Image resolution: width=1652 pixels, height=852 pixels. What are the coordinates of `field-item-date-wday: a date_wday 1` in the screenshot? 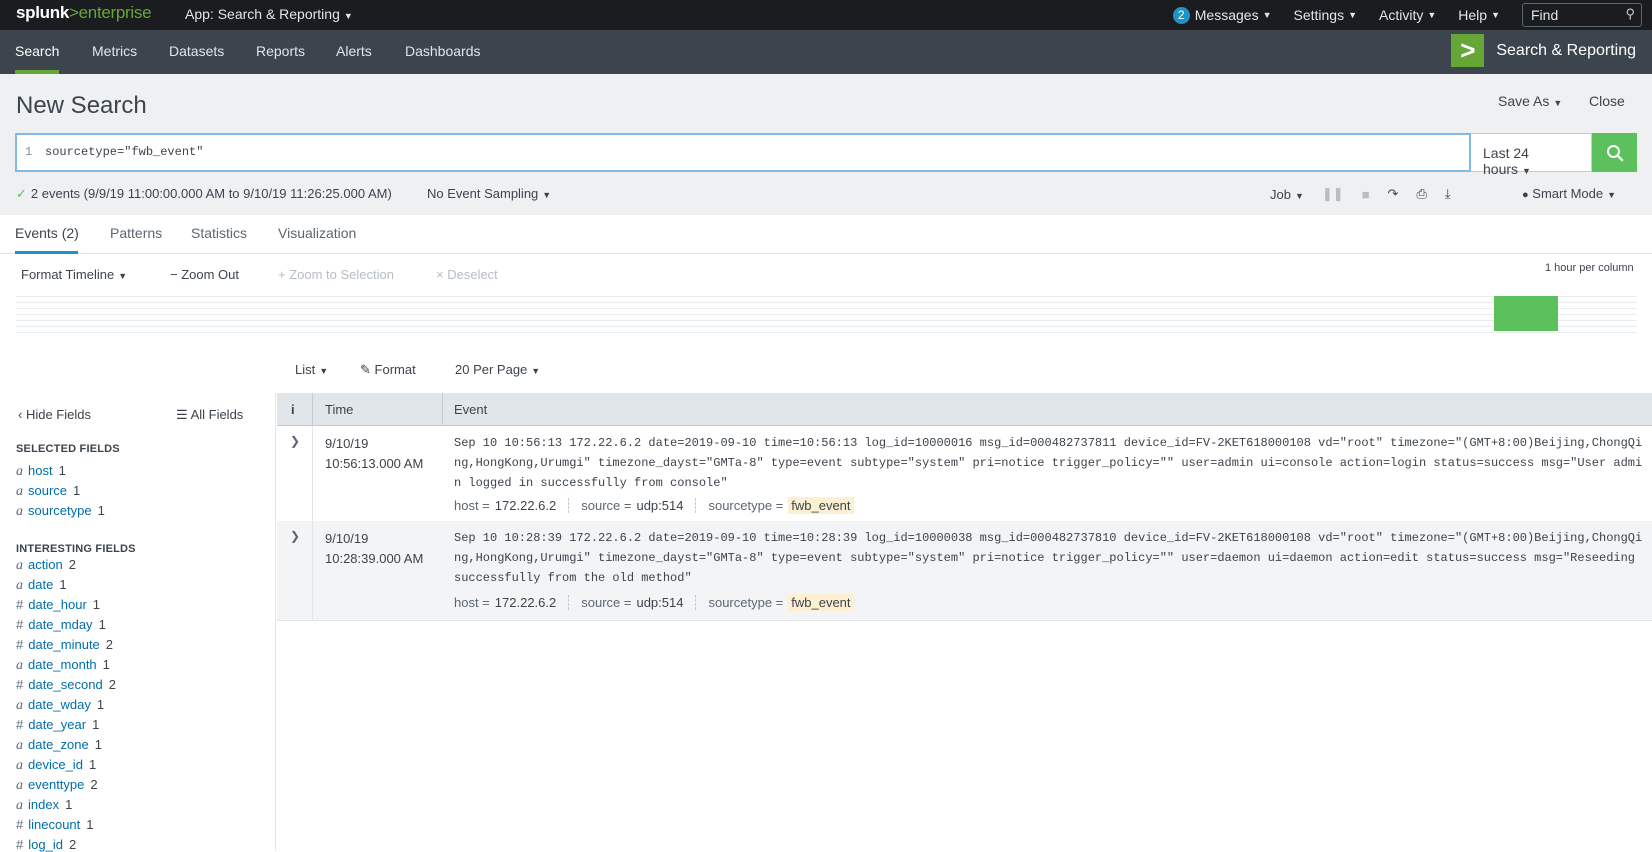 It's located at (60, 705).